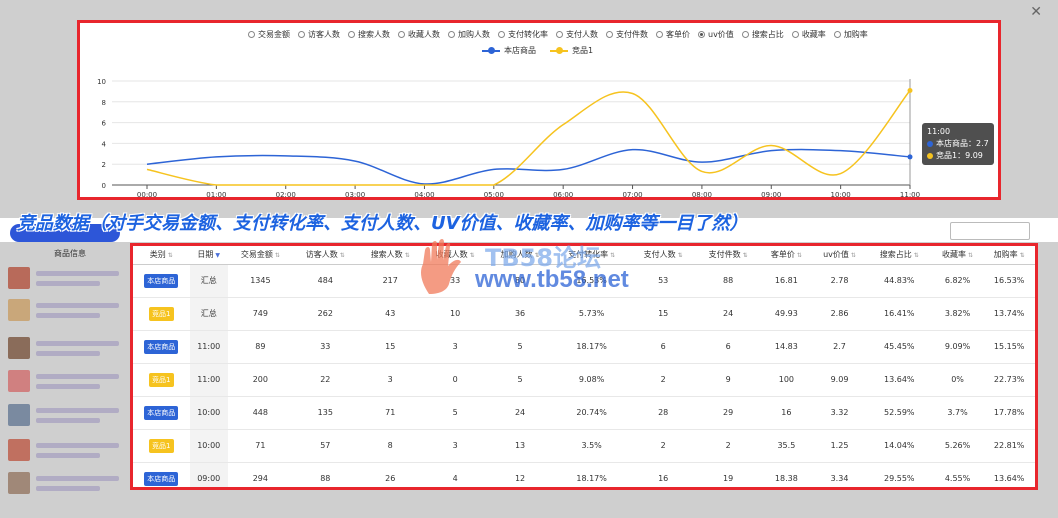  Describe the element at coordinates (663, 255) in the screenshot. I see `column-header: 支付人数 ⇅` at that location.